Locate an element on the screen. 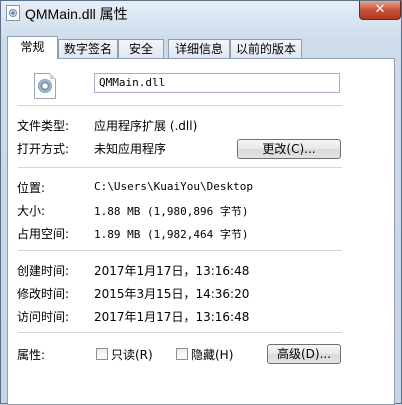 The image size is (402, 405). size-on-disk-label: 占用空间: is located at coordinates (43, 234).